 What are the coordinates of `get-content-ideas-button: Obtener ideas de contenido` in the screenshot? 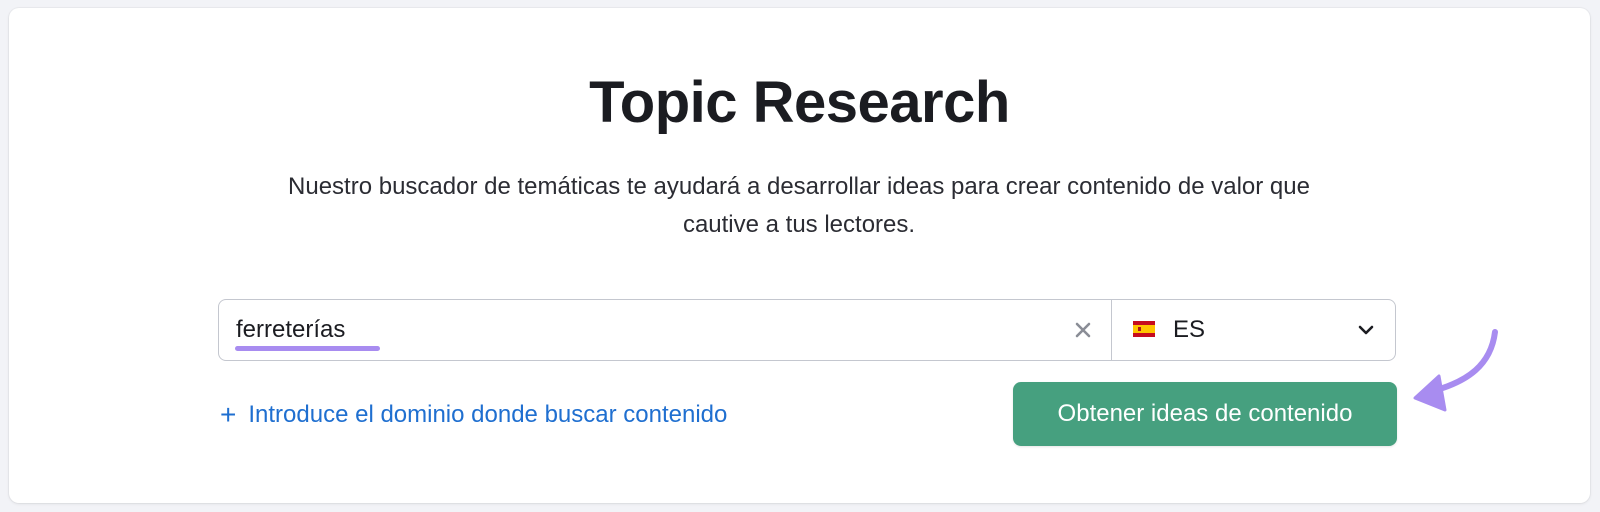 It's located at (1205, 414).